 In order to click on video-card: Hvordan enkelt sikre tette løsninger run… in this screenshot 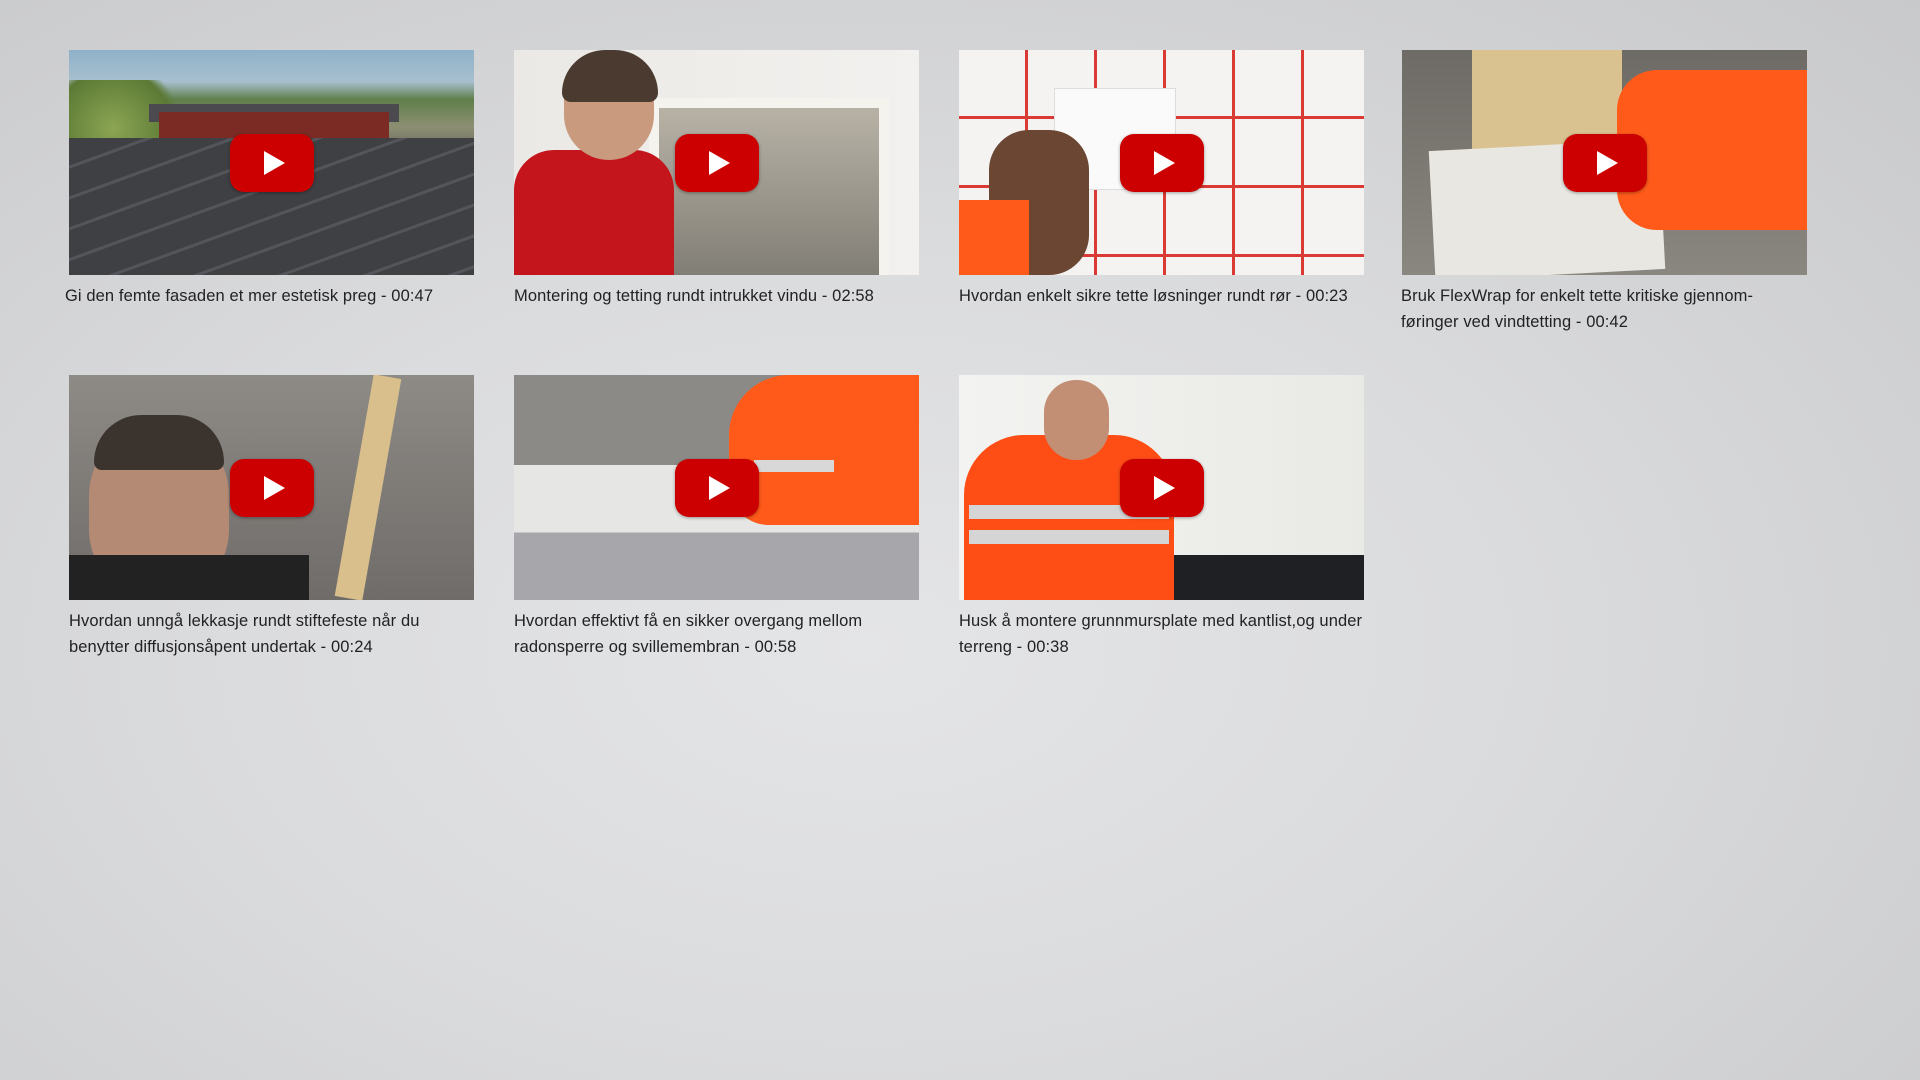, I will do `click(1161, 179)`.